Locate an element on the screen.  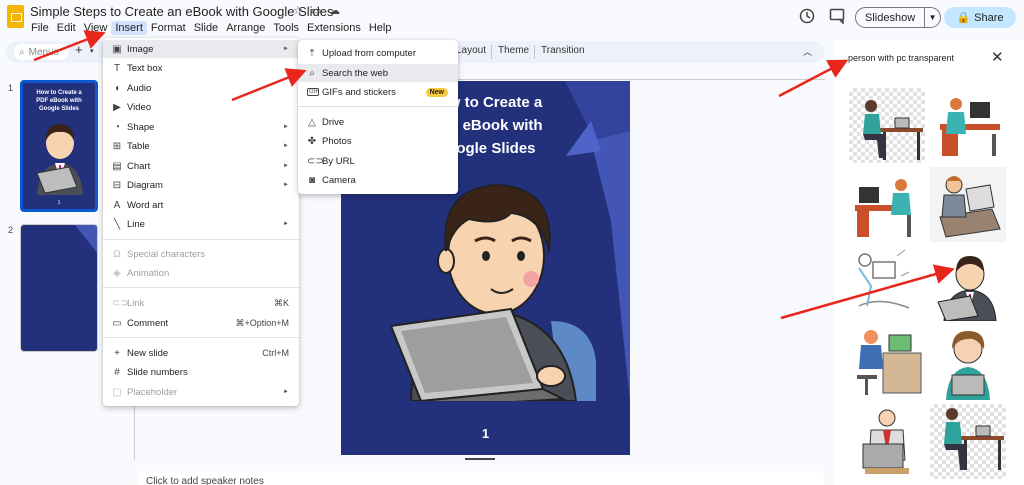
insert-chart-item: ▤ Chart ► is located at coordinates (201, 166).